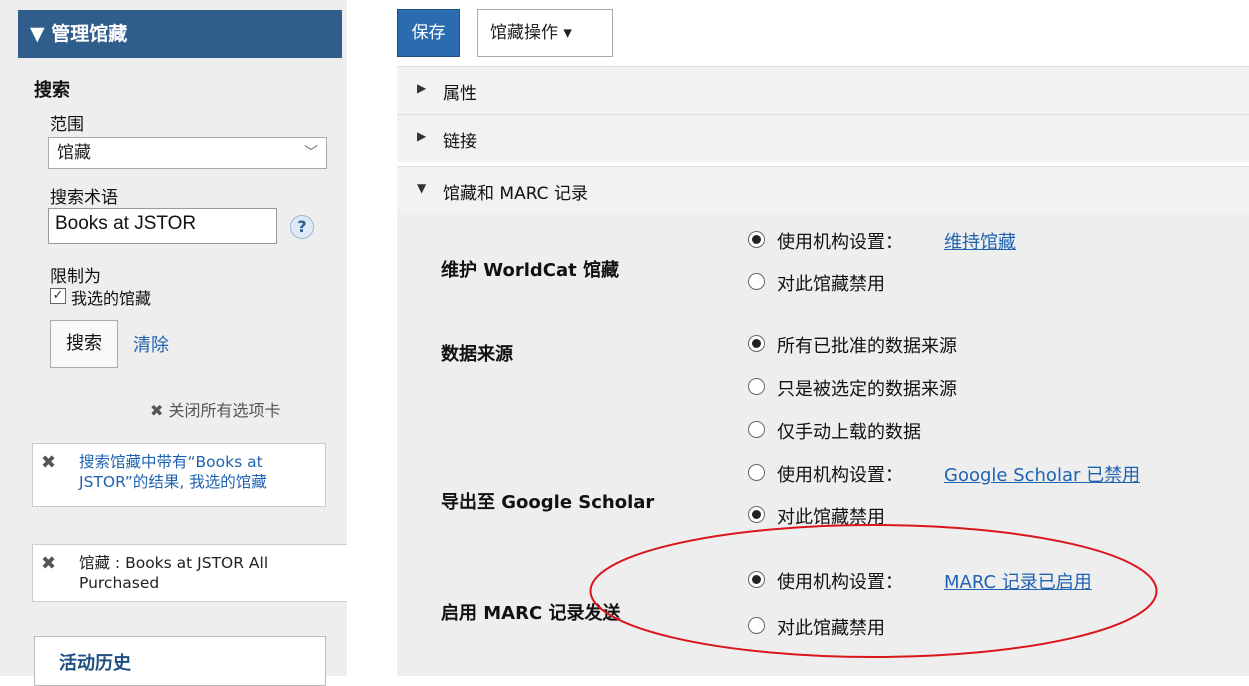 Image resolution: width=1249 pixels, height=686 pixels. I want to click on limit-label: 限制为, so click(75, 277).